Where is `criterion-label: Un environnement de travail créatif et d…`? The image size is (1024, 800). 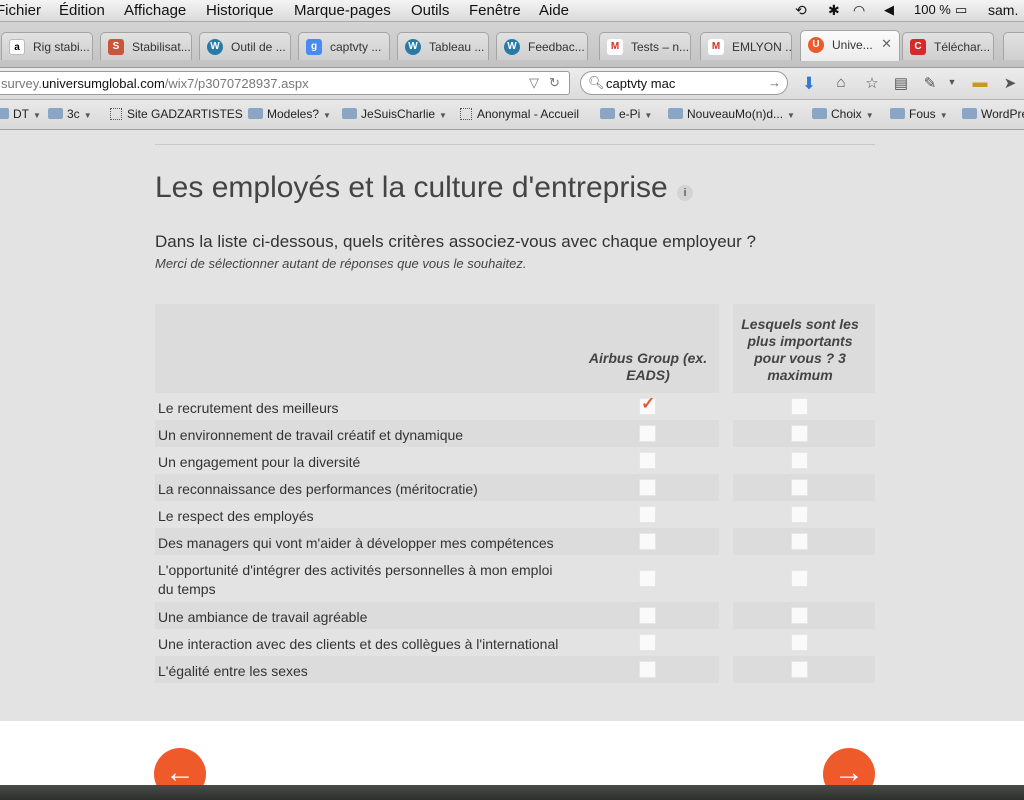 criterion-label: Un environnement de travail créatif et d… is located at coordinates (311, 435).